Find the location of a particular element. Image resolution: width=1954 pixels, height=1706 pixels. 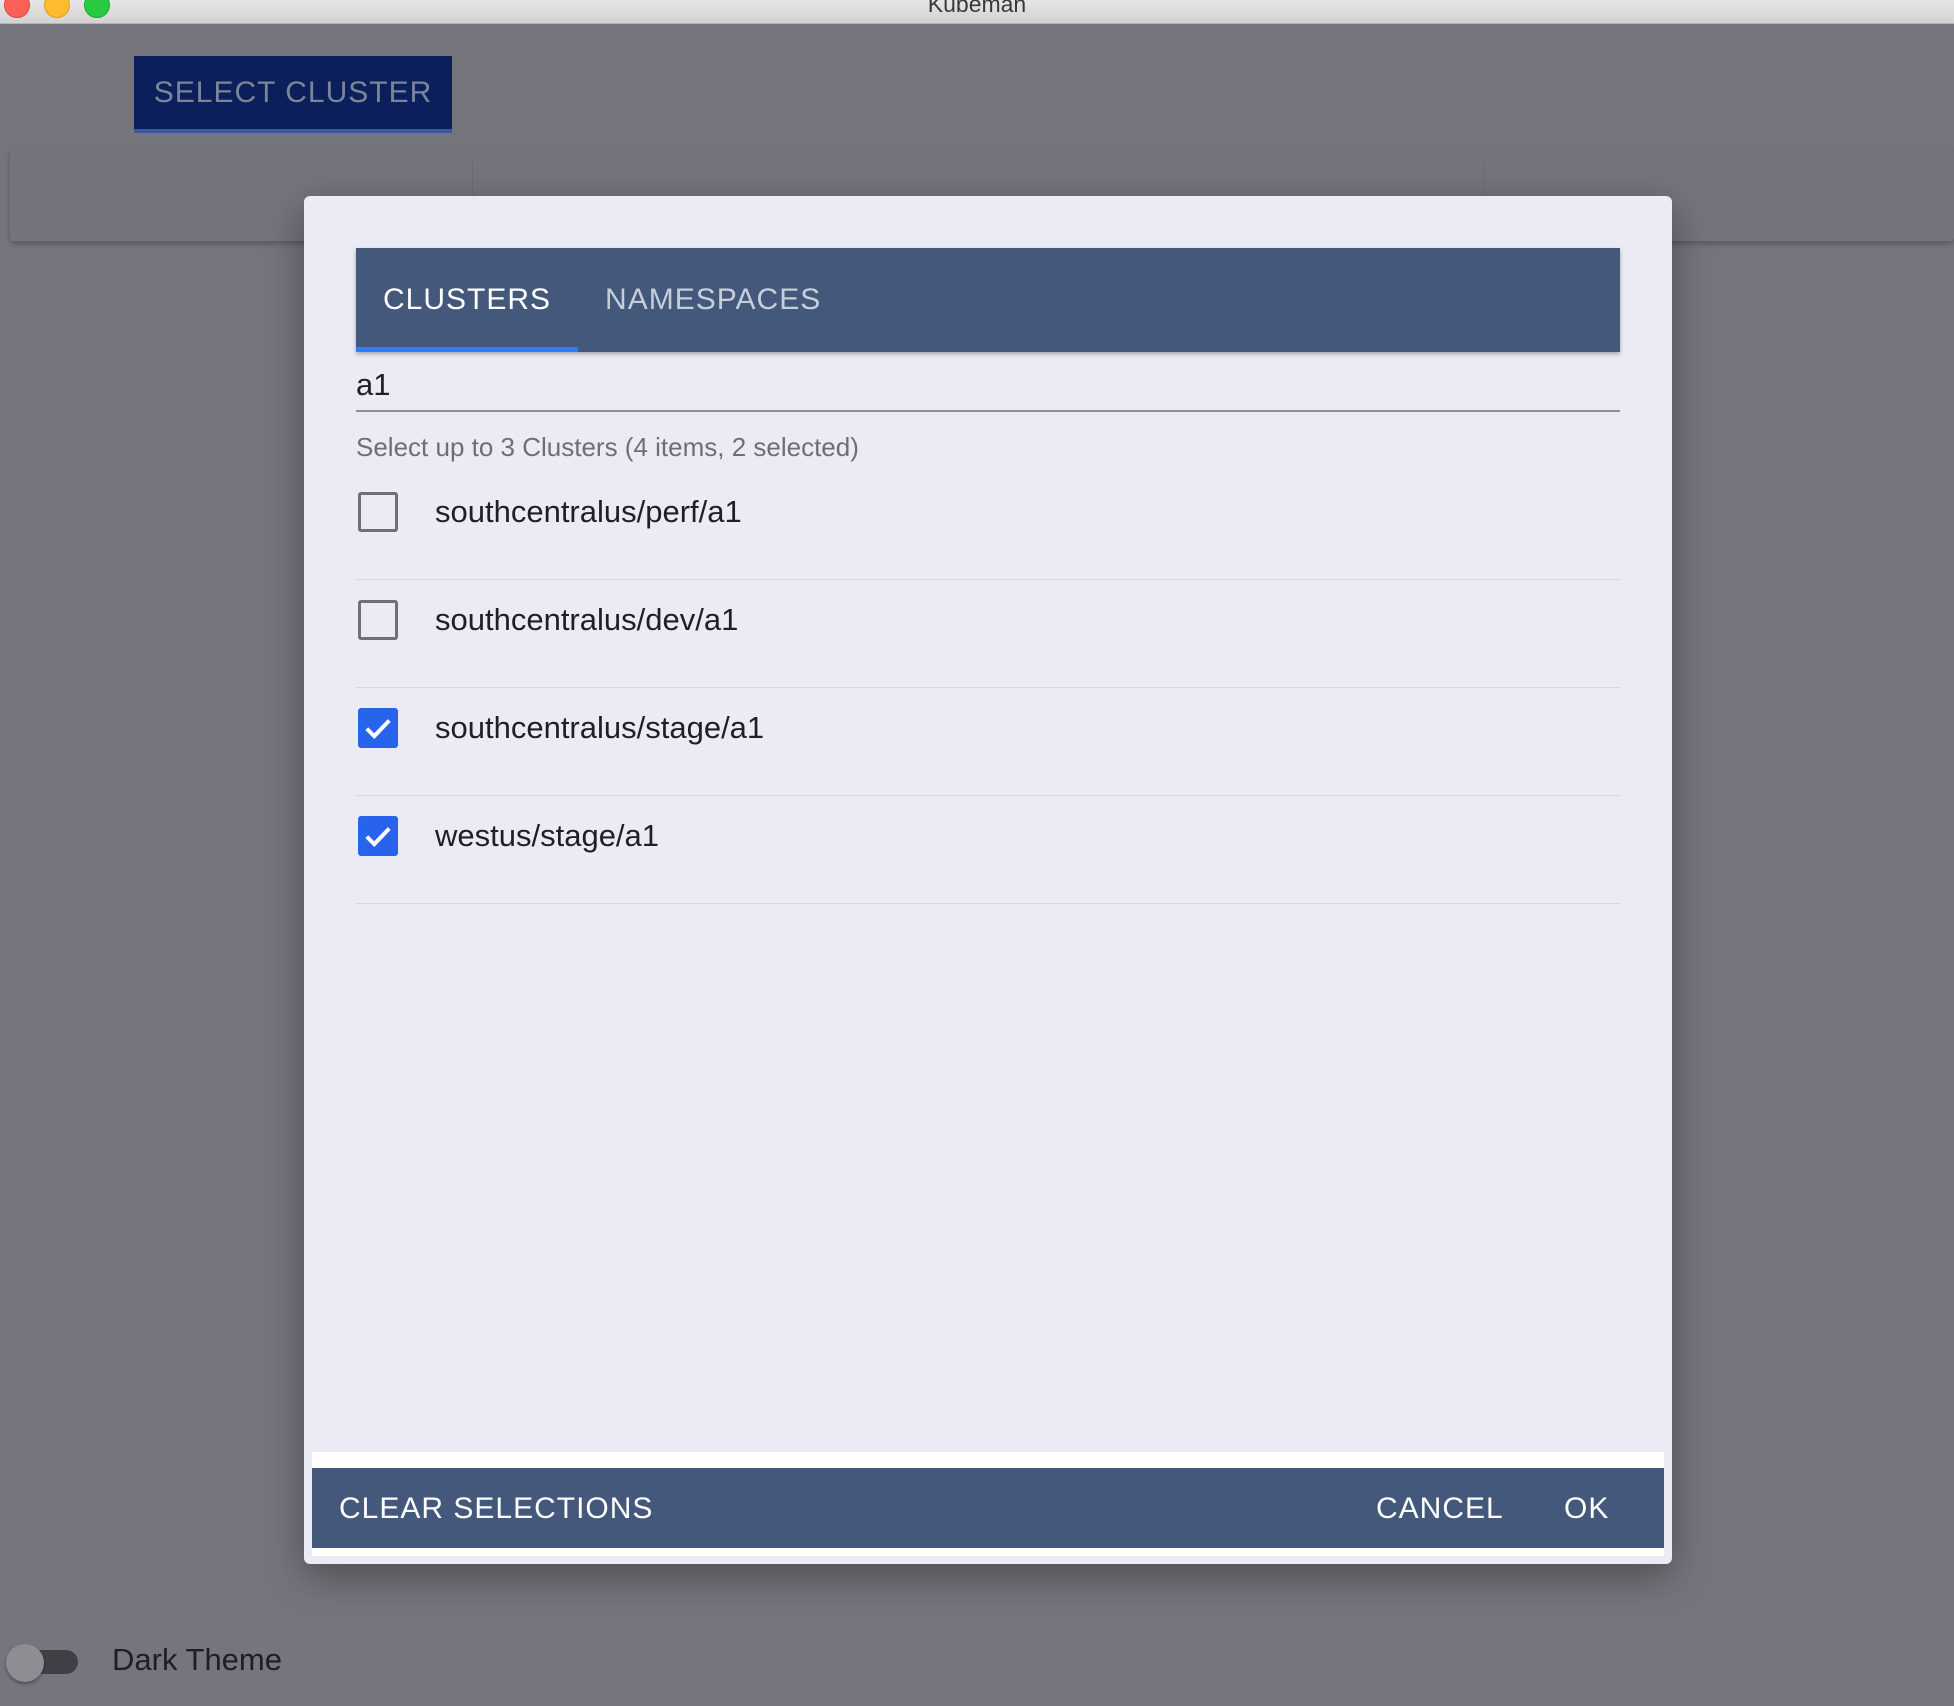

toggle-thumb is located at coordinates (25, 1663).